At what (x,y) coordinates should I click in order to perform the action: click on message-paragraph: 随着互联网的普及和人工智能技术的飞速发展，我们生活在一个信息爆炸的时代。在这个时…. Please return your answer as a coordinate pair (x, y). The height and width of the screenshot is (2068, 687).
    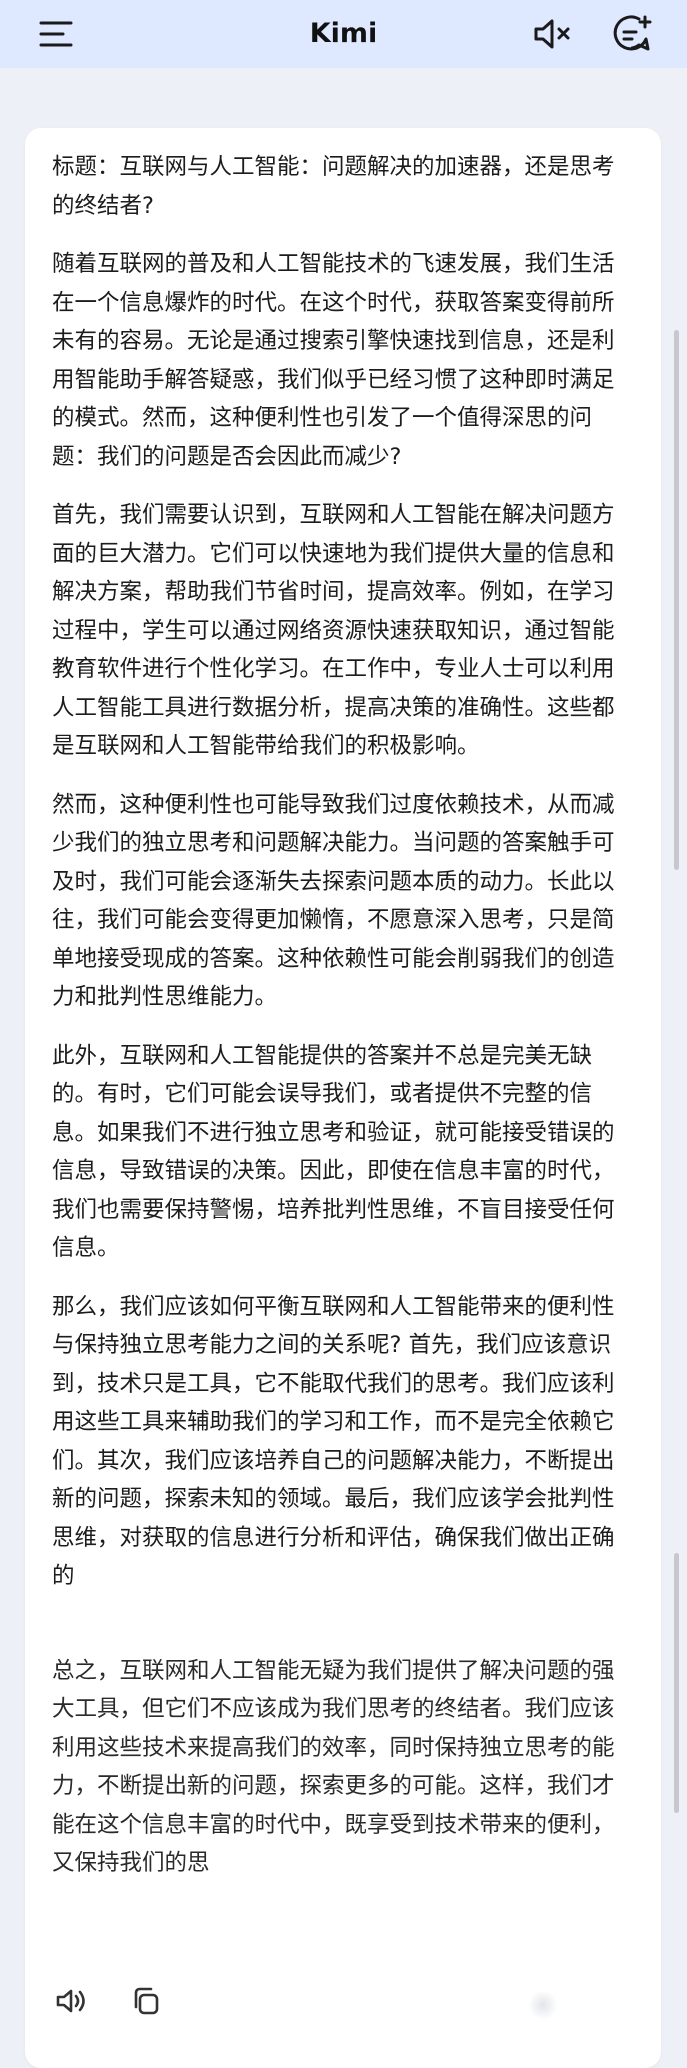
    Looking at the image, I should click on (333, 360).